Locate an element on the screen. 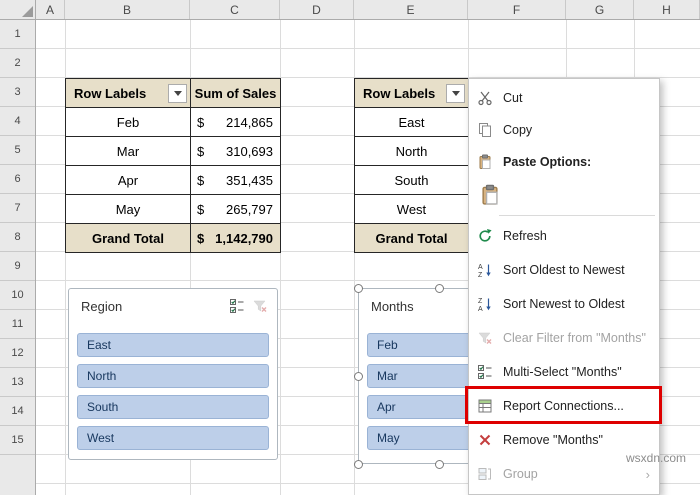  dropdown-arrow-icon is located at coordinates (455, 93).